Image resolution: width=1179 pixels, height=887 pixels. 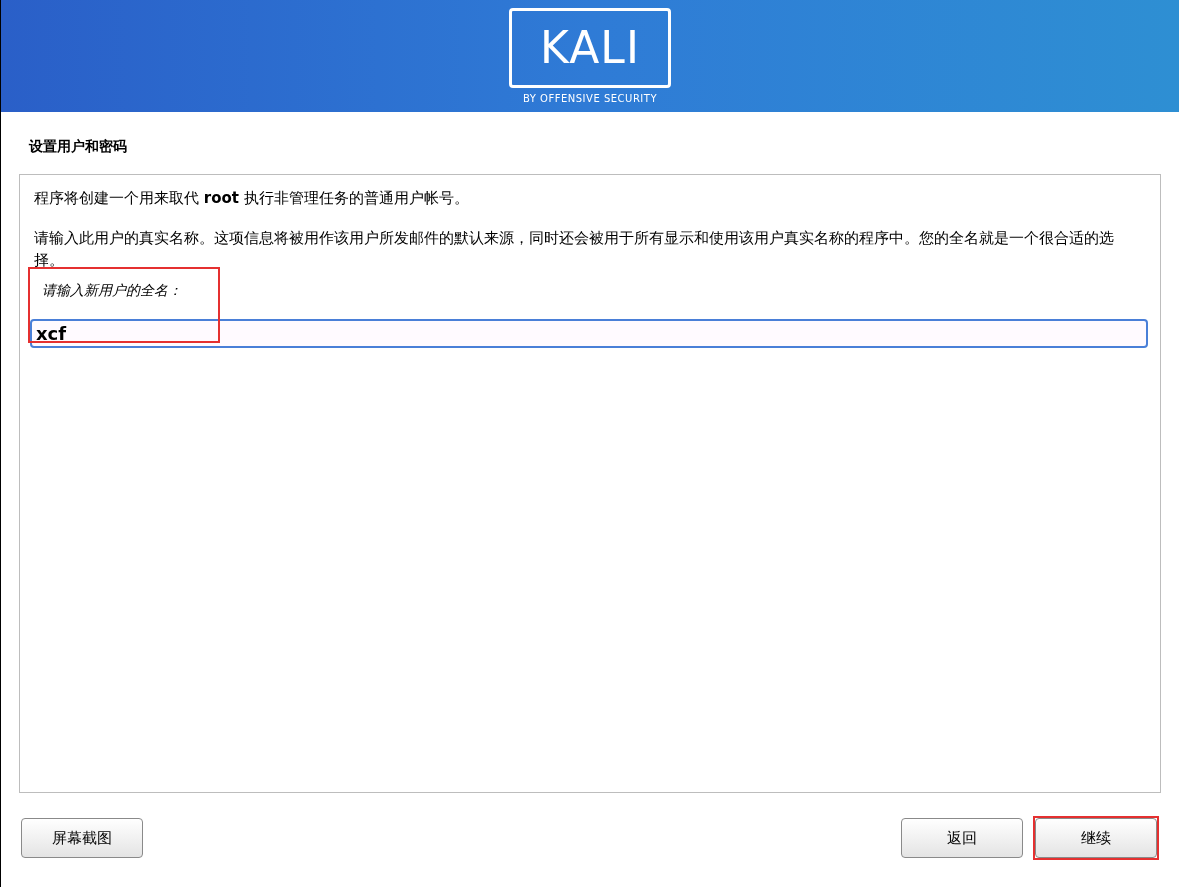 What do you see at coordinates (590, 99) in the screenshot?
I see `logo-tagline: BY OFFENSIVE SECURITY` at bounding box center [590, 99].